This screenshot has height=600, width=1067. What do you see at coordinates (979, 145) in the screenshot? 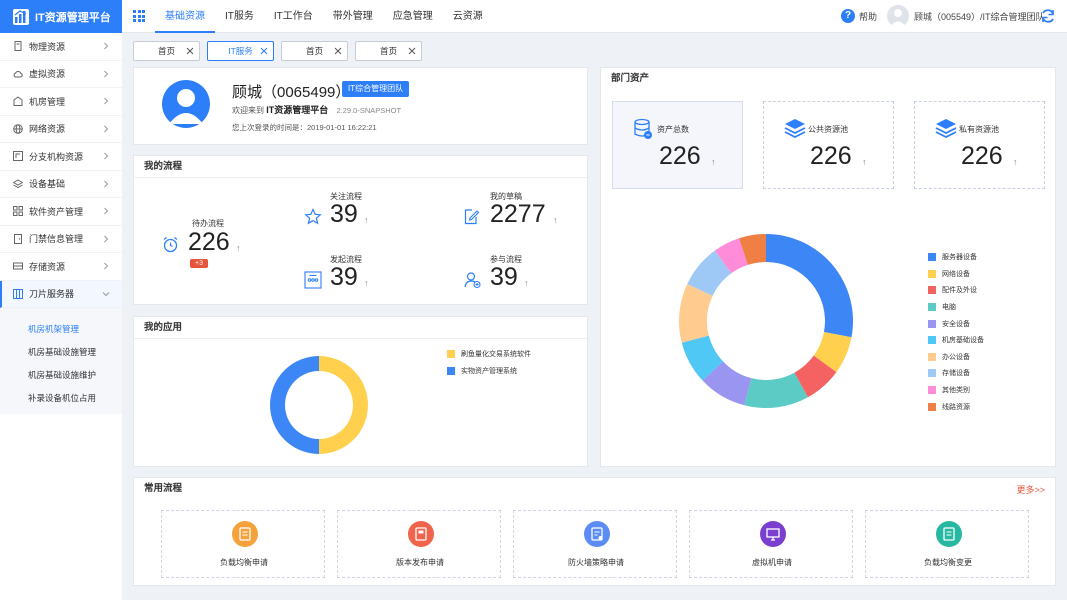
I see `asset-private-card: 私有资源池 226 ↑` at bounding box center [979, 145].